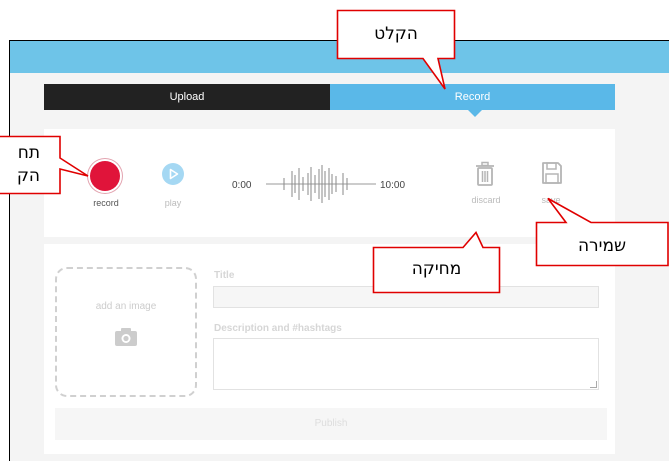  Describe the element at coordinates (126, 306) in the screenshot. I see `add-image-label: add an image` at that location.